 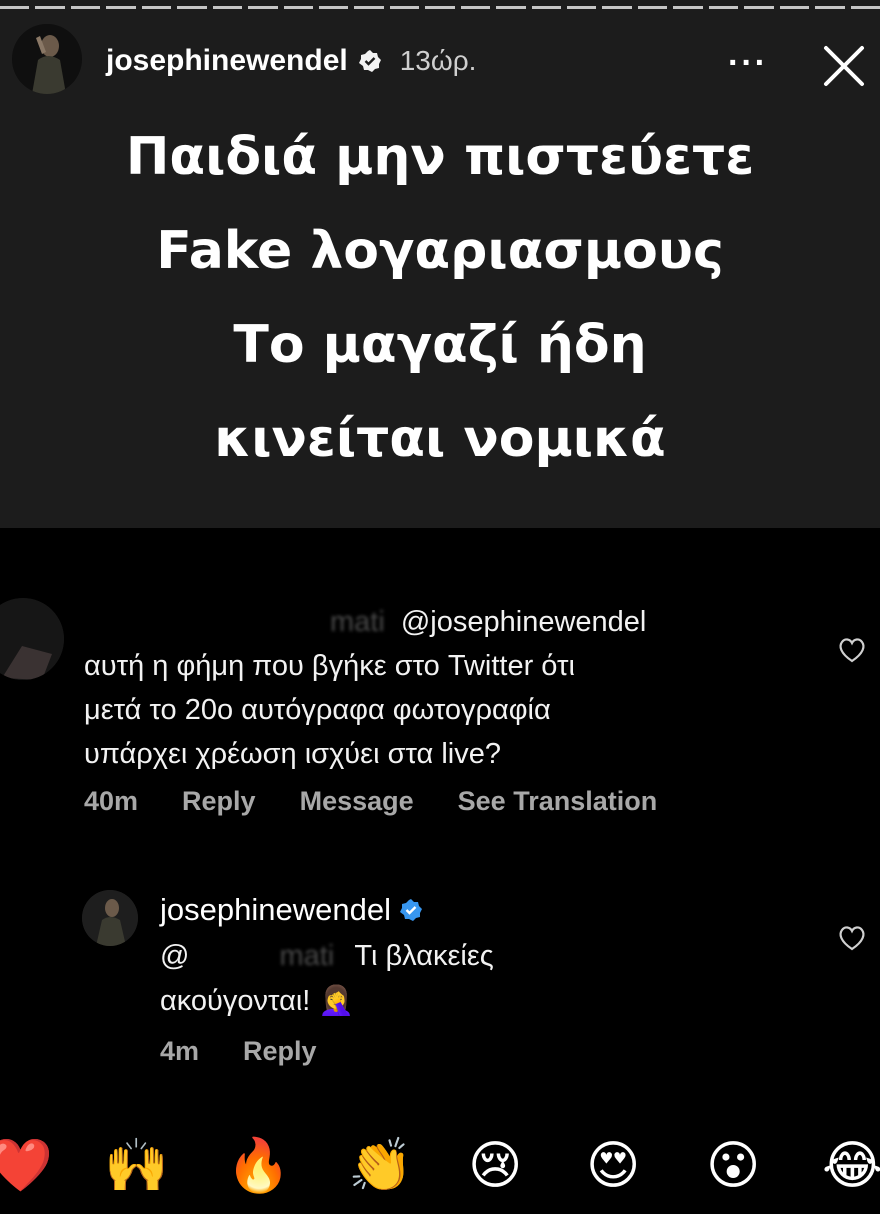 What do you see at coordinates (424, 956) in the screenshot?
I see `reply-text: Τι βλακείες` at bounding box center [424, 956].